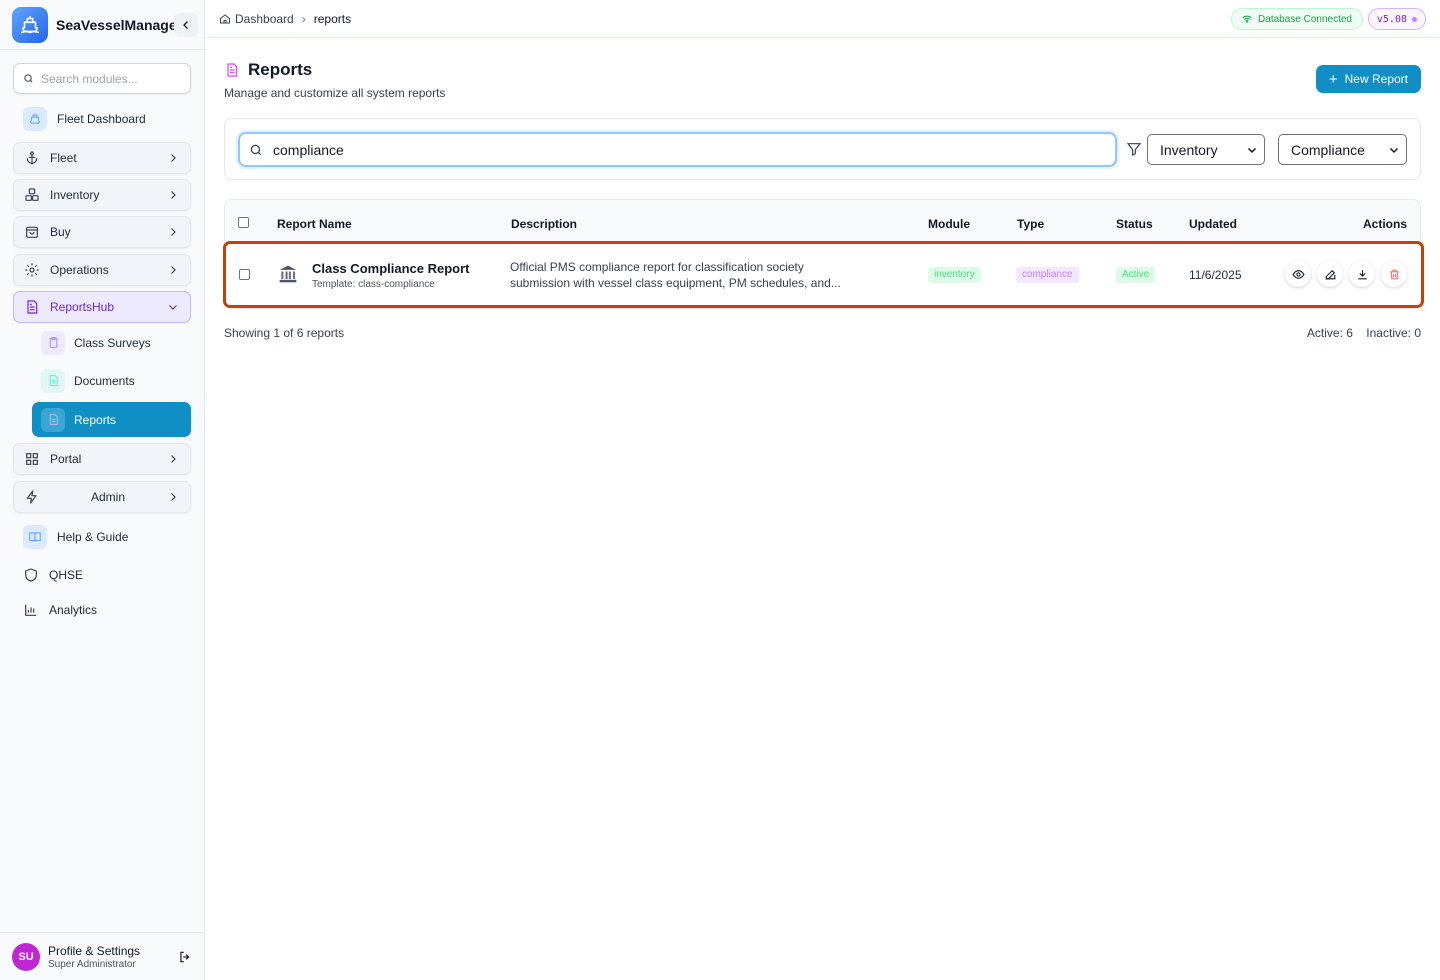  I want to click on sidebar-item-reportshub: ReportsHub, so click(102, 307).